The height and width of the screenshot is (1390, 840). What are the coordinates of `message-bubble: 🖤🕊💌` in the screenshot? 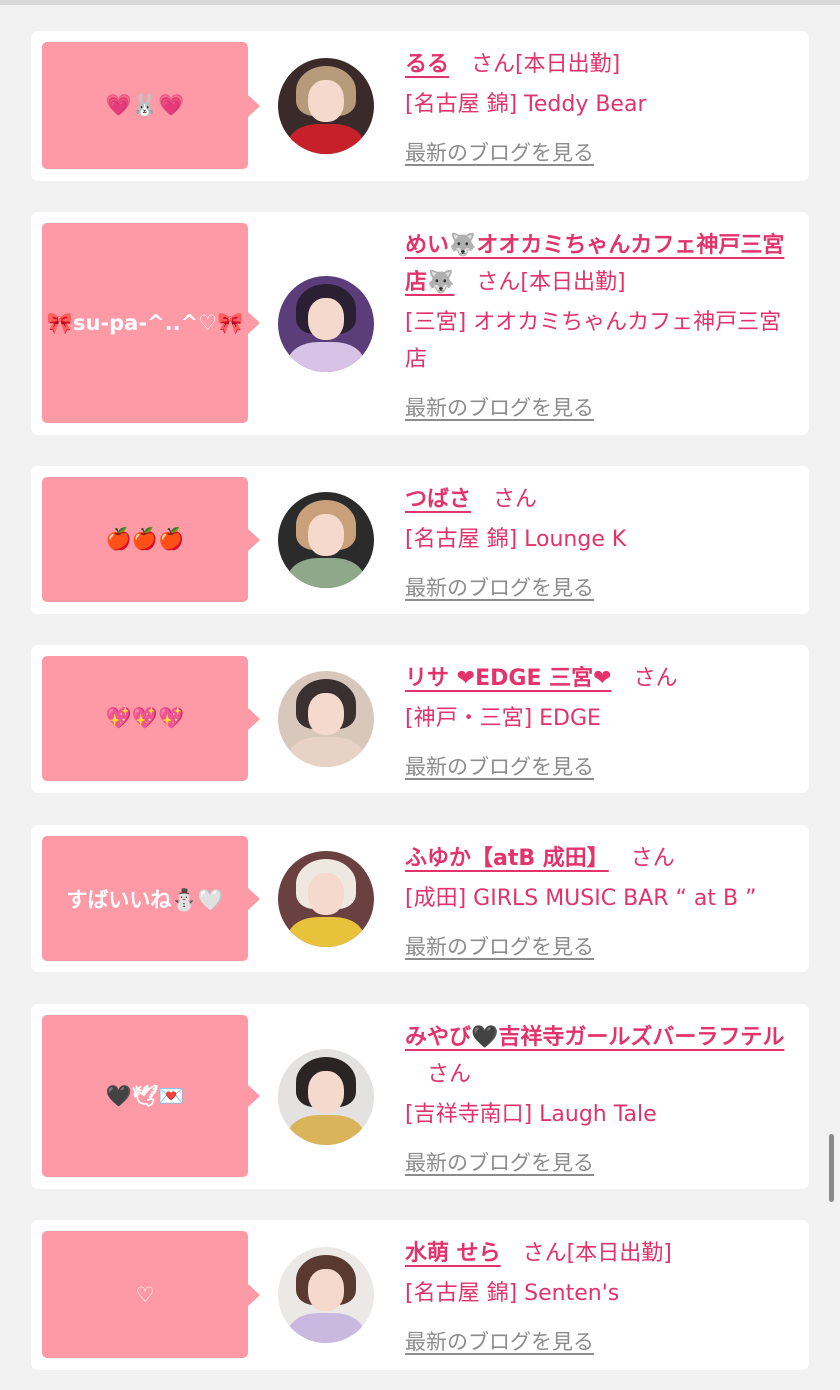 It's located at (145, 1096).